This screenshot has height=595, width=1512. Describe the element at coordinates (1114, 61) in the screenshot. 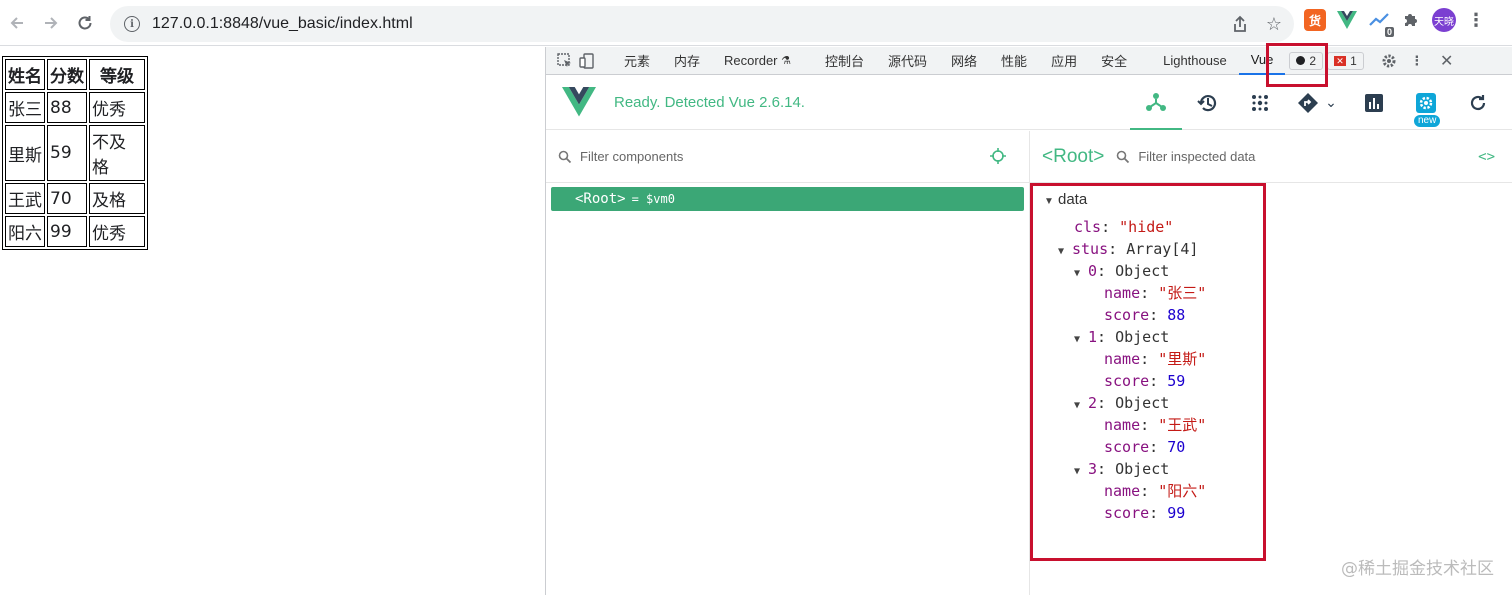

I see `tab-security: 安全` at that location.